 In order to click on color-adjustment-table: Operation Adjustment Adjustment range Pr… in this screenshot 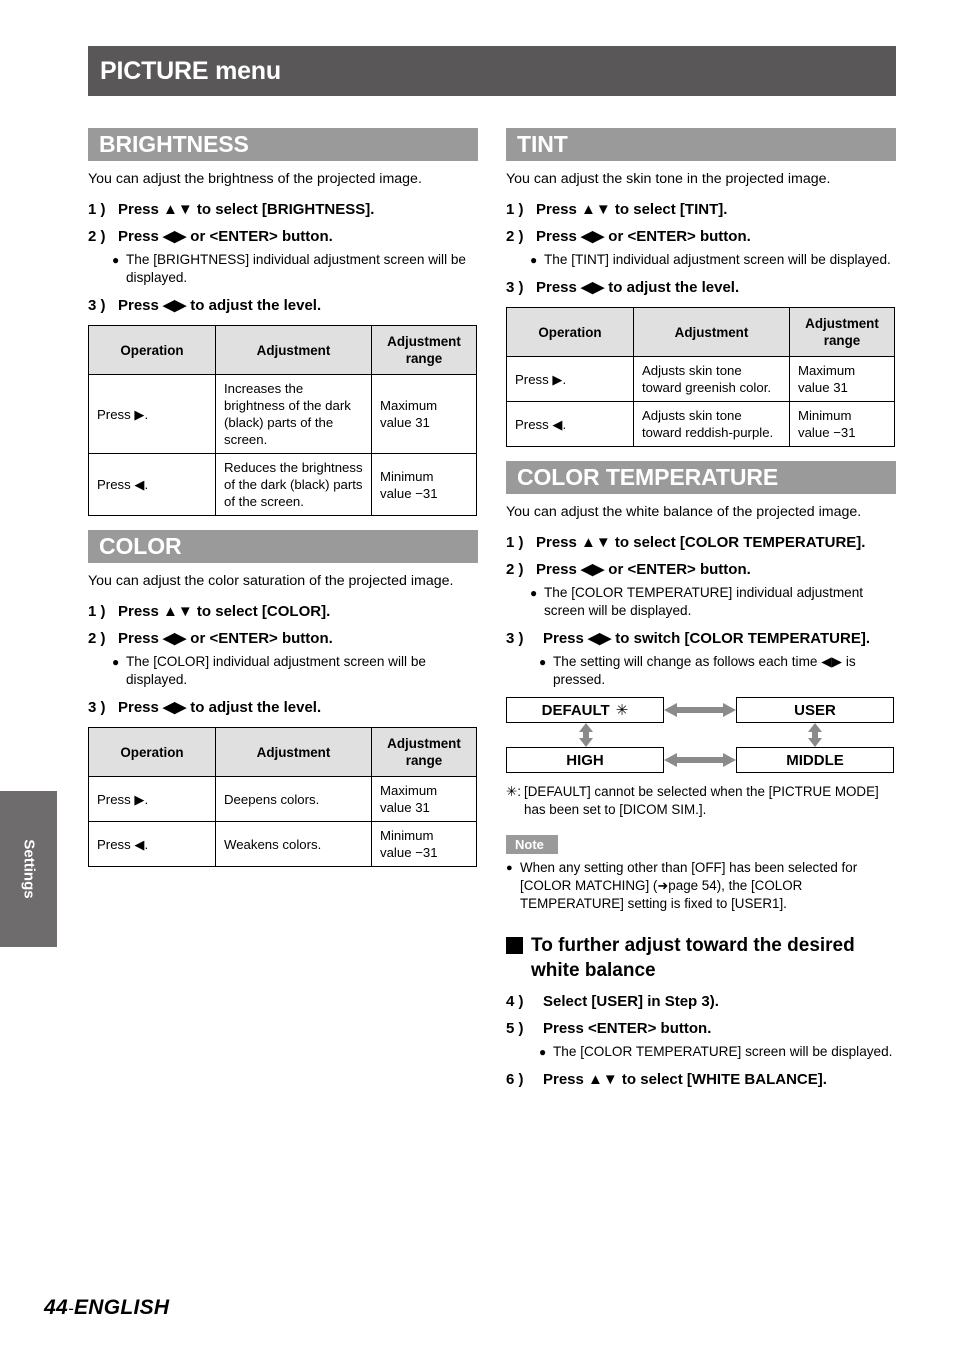, I will do `click(282, 797)`.